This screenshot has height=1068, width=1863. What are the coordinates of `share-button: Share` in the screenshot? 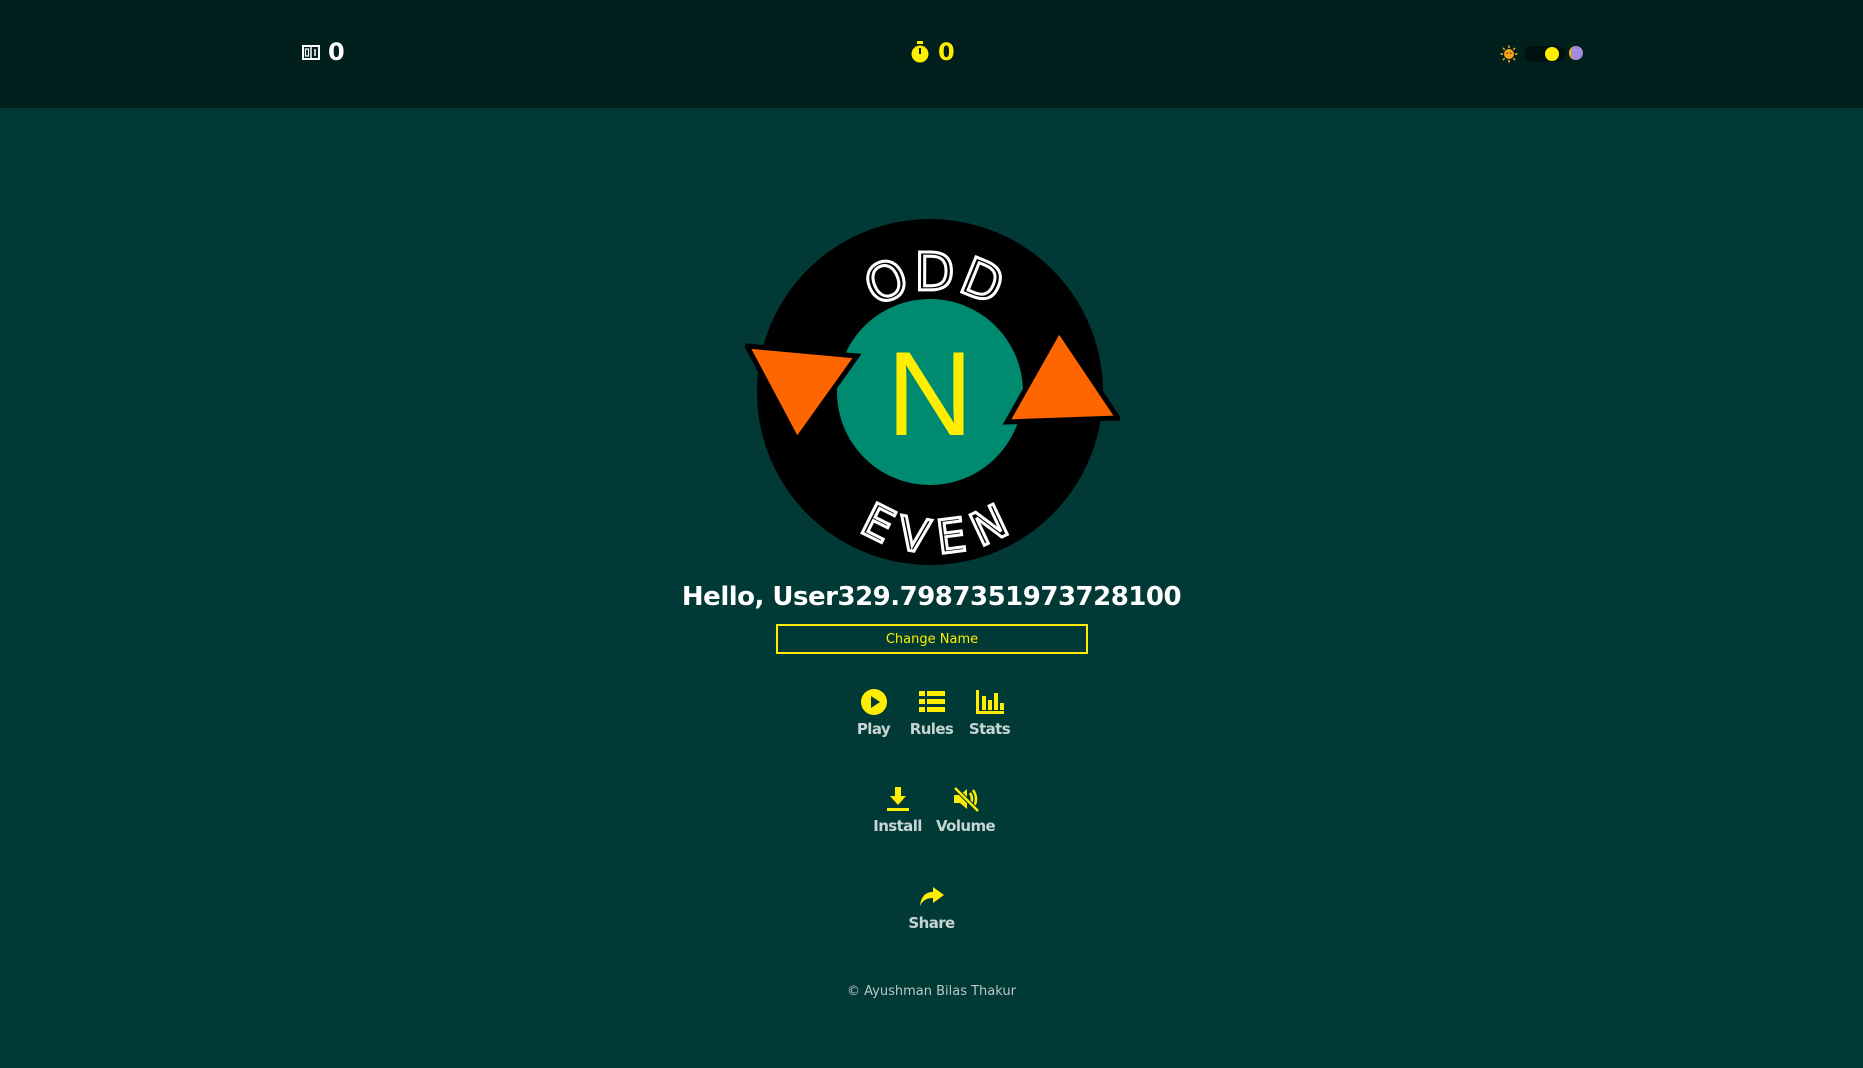 It's located at (931, 907).